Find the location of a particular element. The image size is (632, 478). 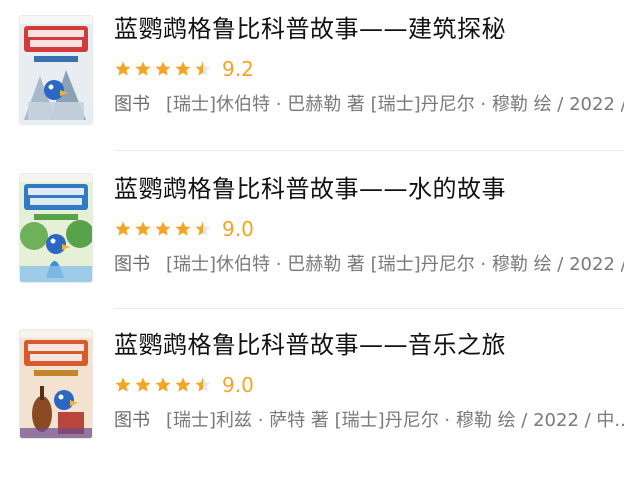

book-title: 蓝鹦鹉格鲁比科普故事——水的故事 is located at coordinates (369, 189).